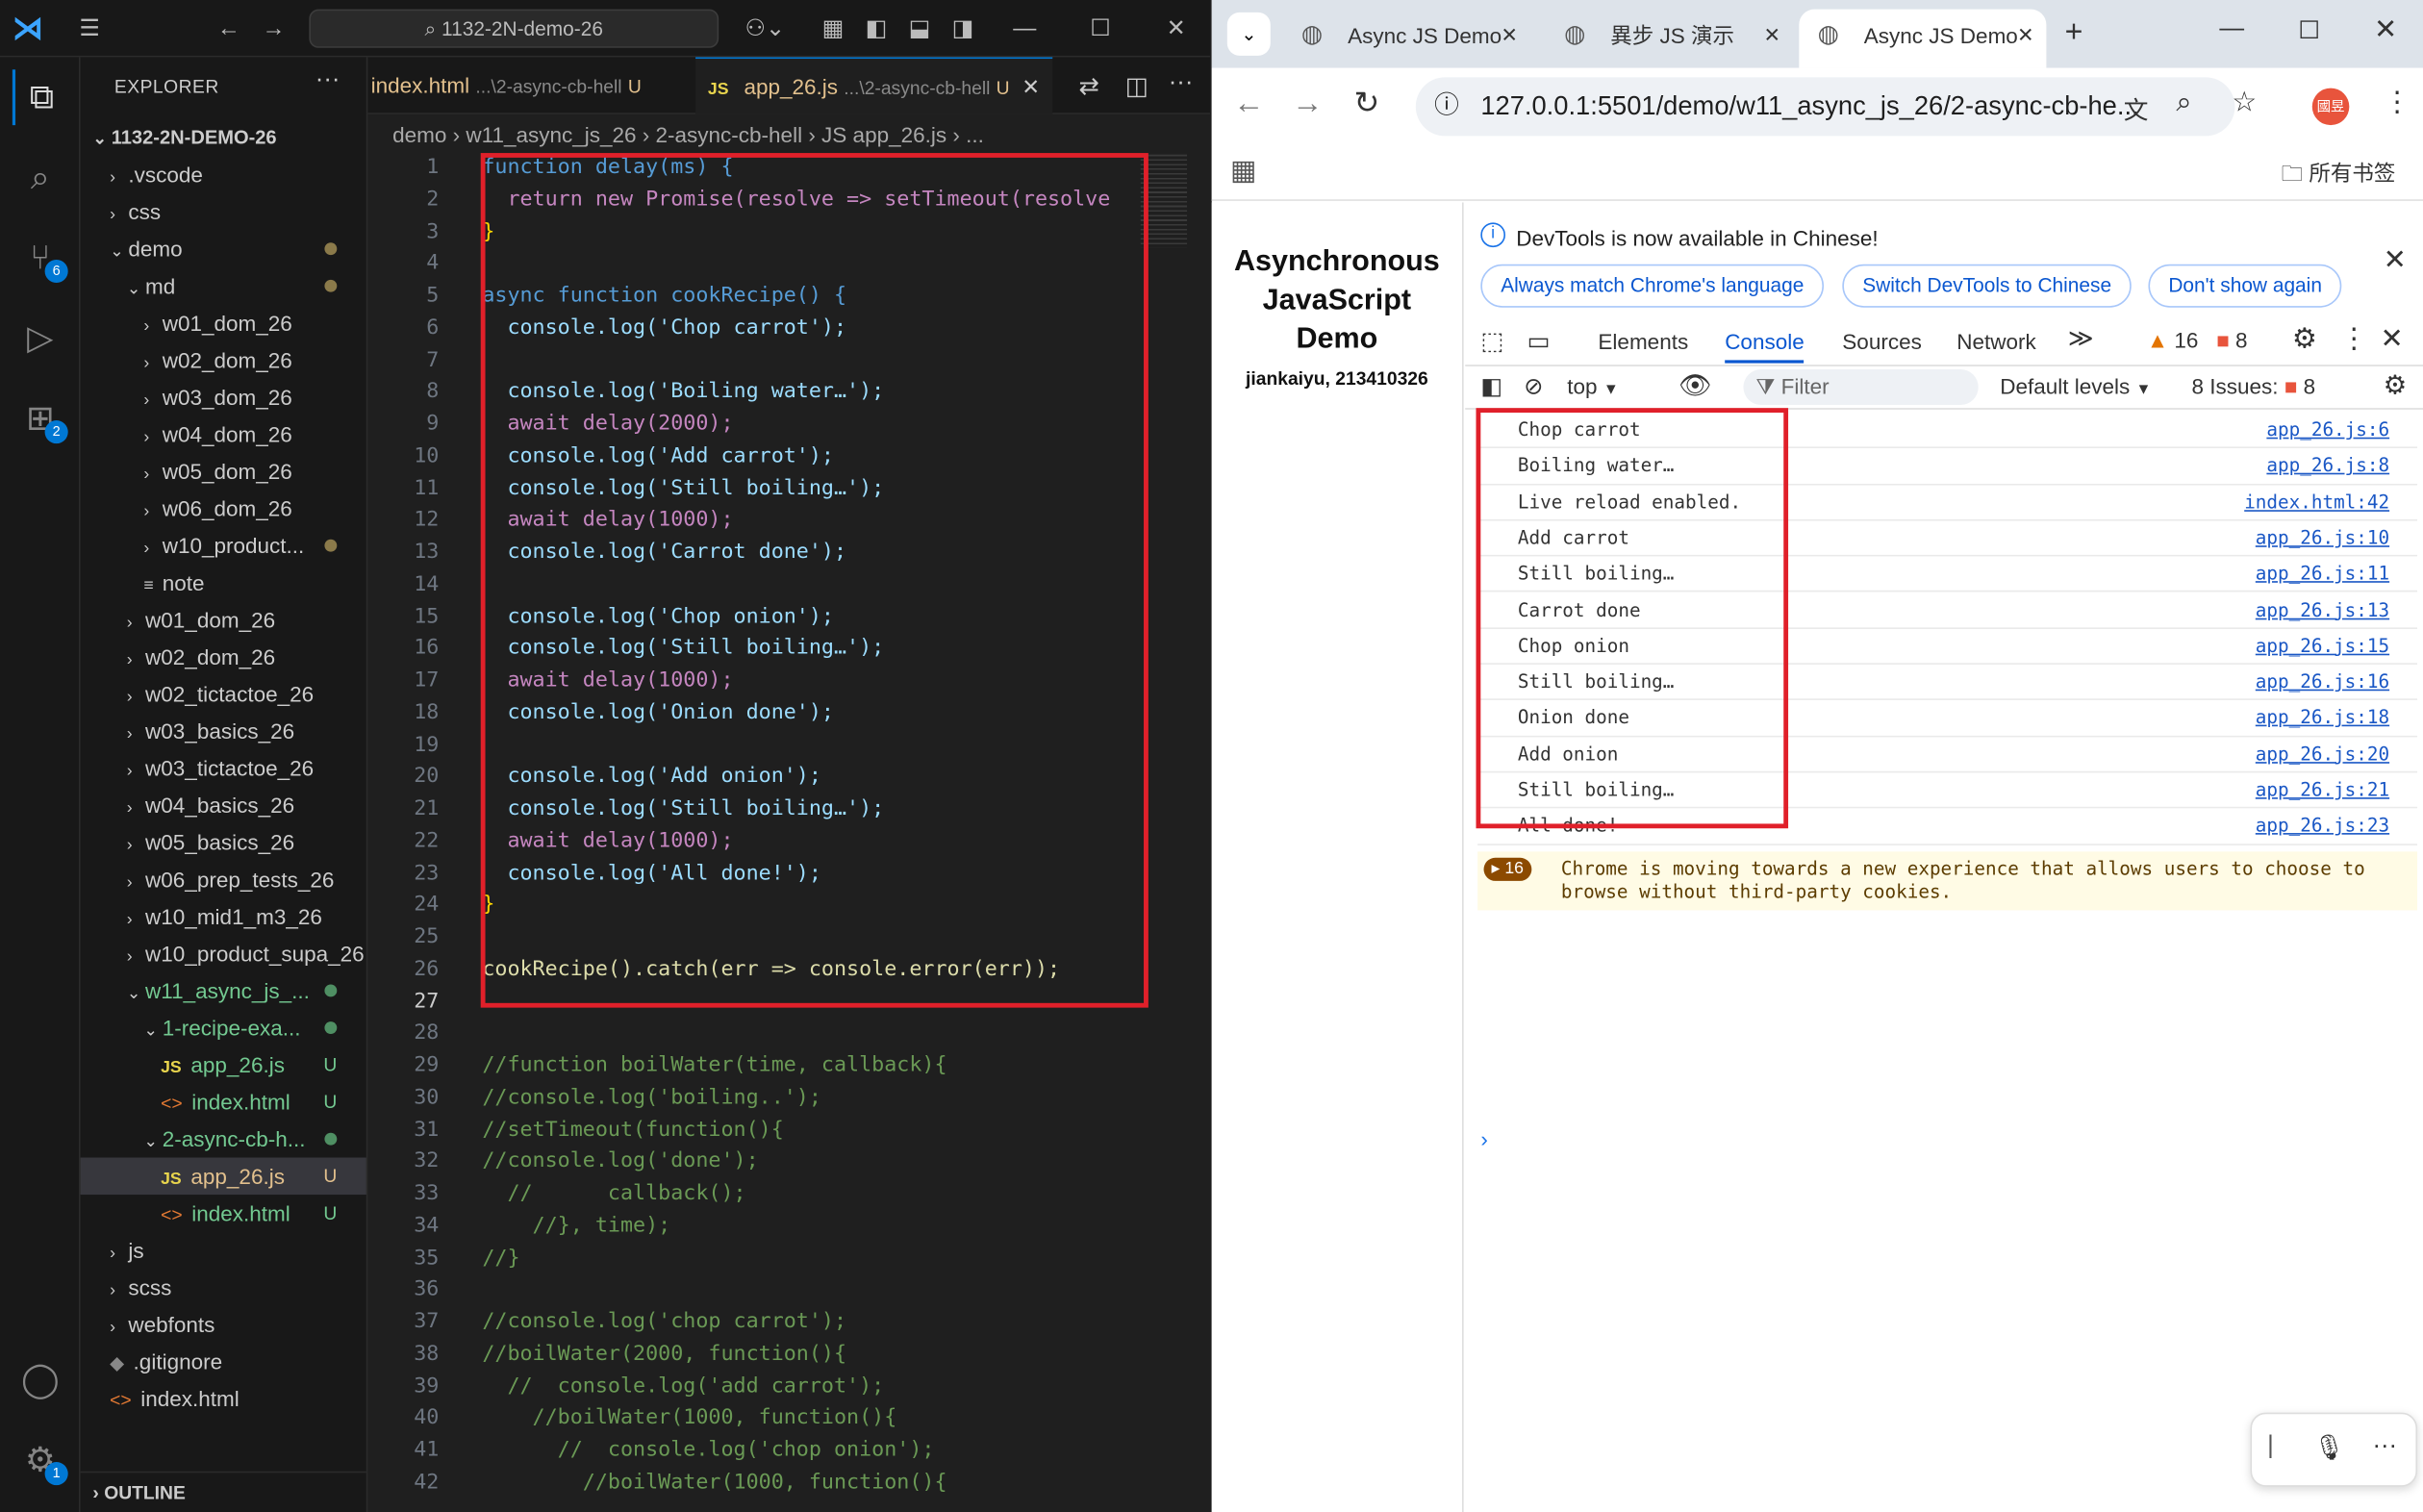  Describe the element at coordinates (41, 1461) in the screenshot. I see `settings-gear-icon: ⚙ 1` at that location.